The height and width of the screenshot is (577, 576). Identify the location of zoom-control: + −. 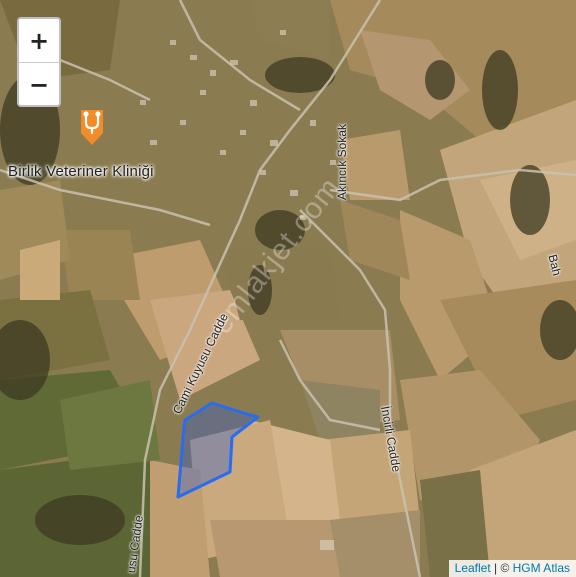
(39, 62).